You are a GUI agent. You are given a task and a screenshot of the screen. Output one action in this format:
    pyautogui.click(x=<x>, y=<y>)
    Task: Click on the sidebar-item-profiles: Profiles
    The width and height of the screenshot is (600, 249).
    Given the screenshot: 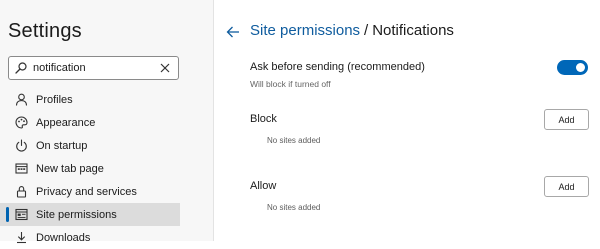 What is the action you would take?
    pyautogui.click(x=90, y=99)
    